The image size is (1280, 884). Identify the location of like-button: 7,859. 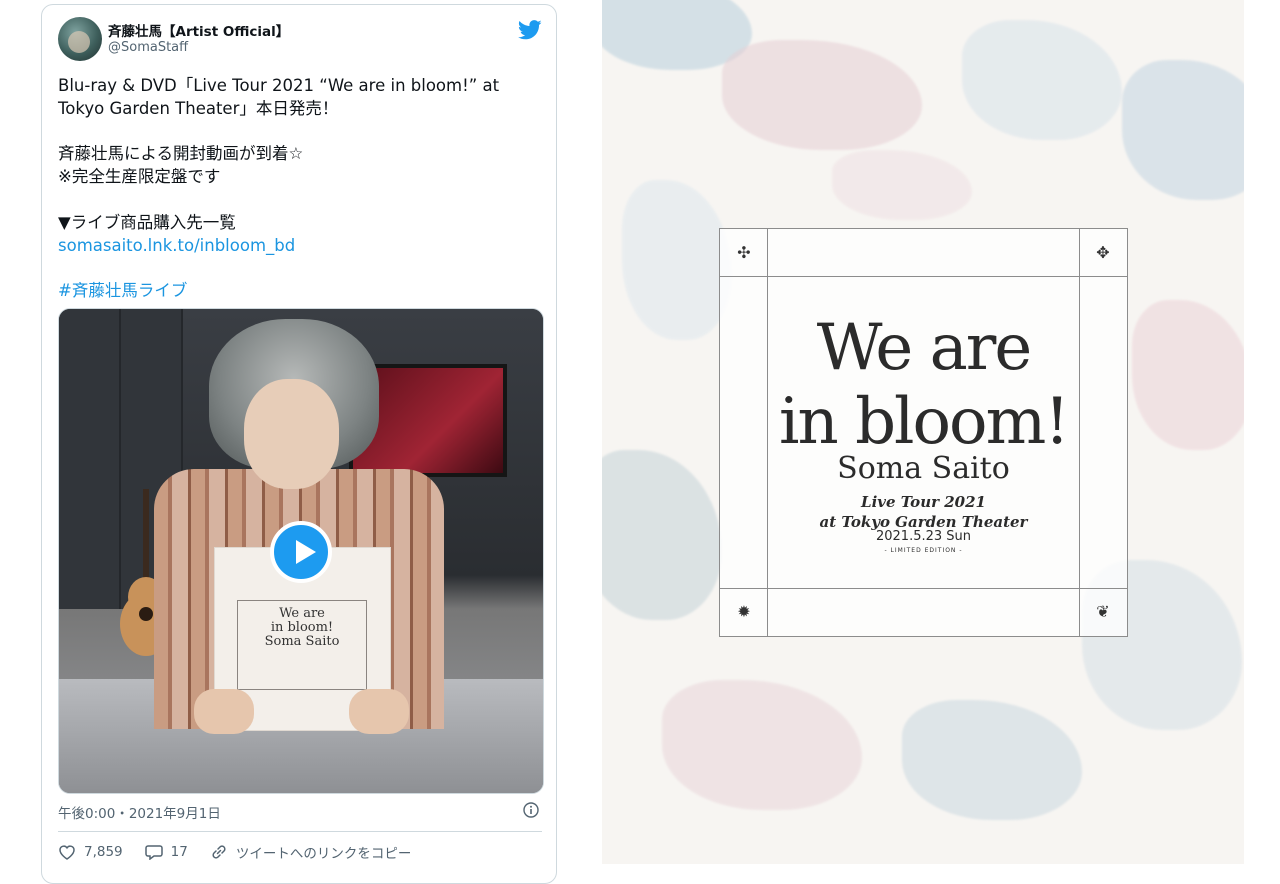
(90, 852).